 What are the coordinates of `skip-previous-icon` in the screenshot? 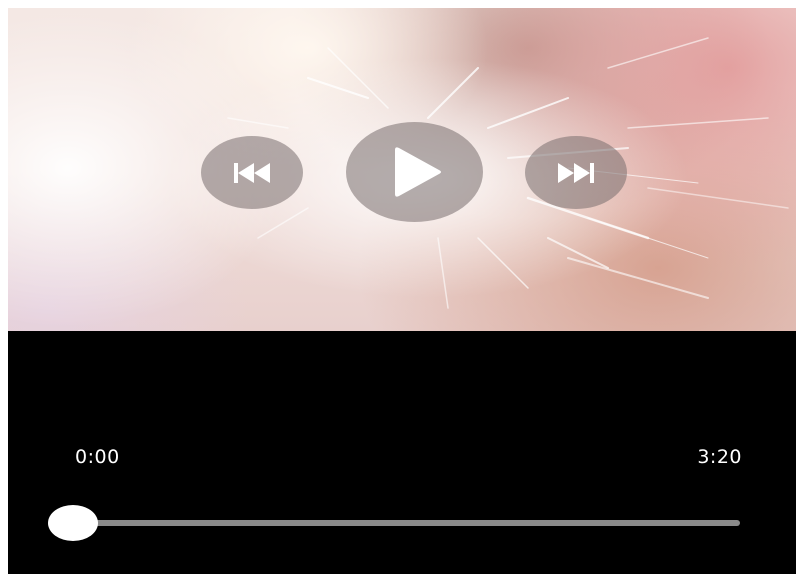 It's located at (252, 172).